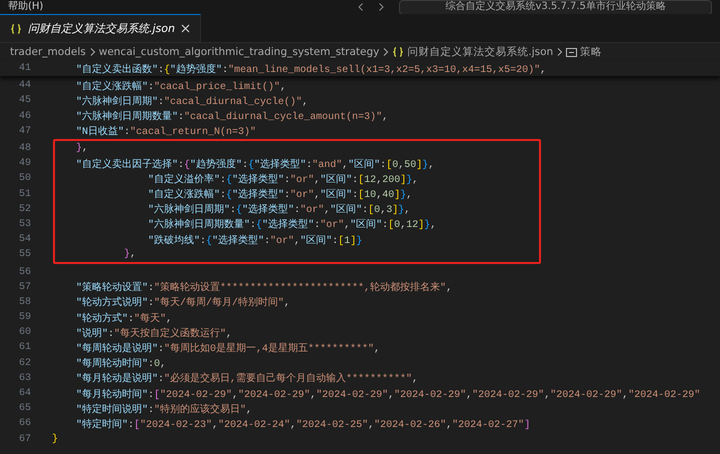 The height and width of the screenshot is (454, 720). What do you see at coordinates (25, 363) in the screenshot?
I see `line-number: 62` at bounding box center [25, 363].